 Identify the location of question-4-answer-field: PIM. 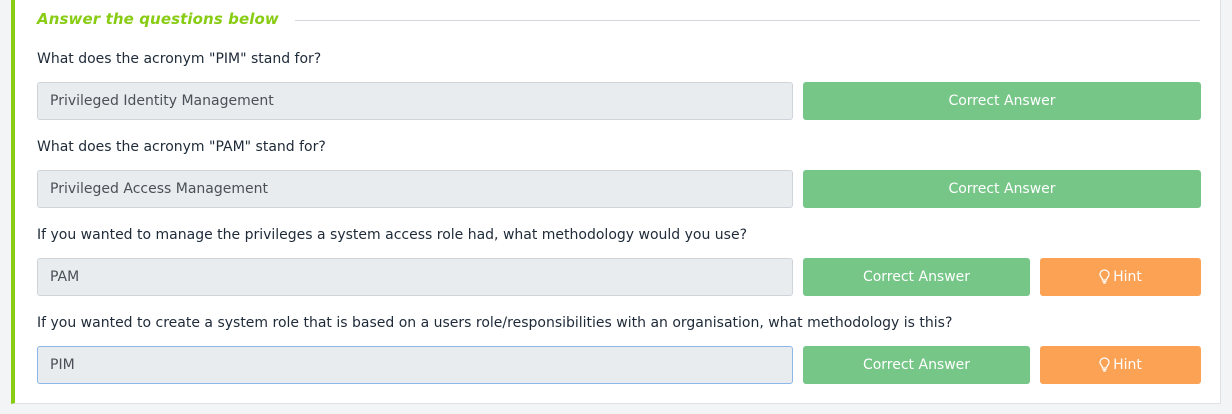
(415, 365).